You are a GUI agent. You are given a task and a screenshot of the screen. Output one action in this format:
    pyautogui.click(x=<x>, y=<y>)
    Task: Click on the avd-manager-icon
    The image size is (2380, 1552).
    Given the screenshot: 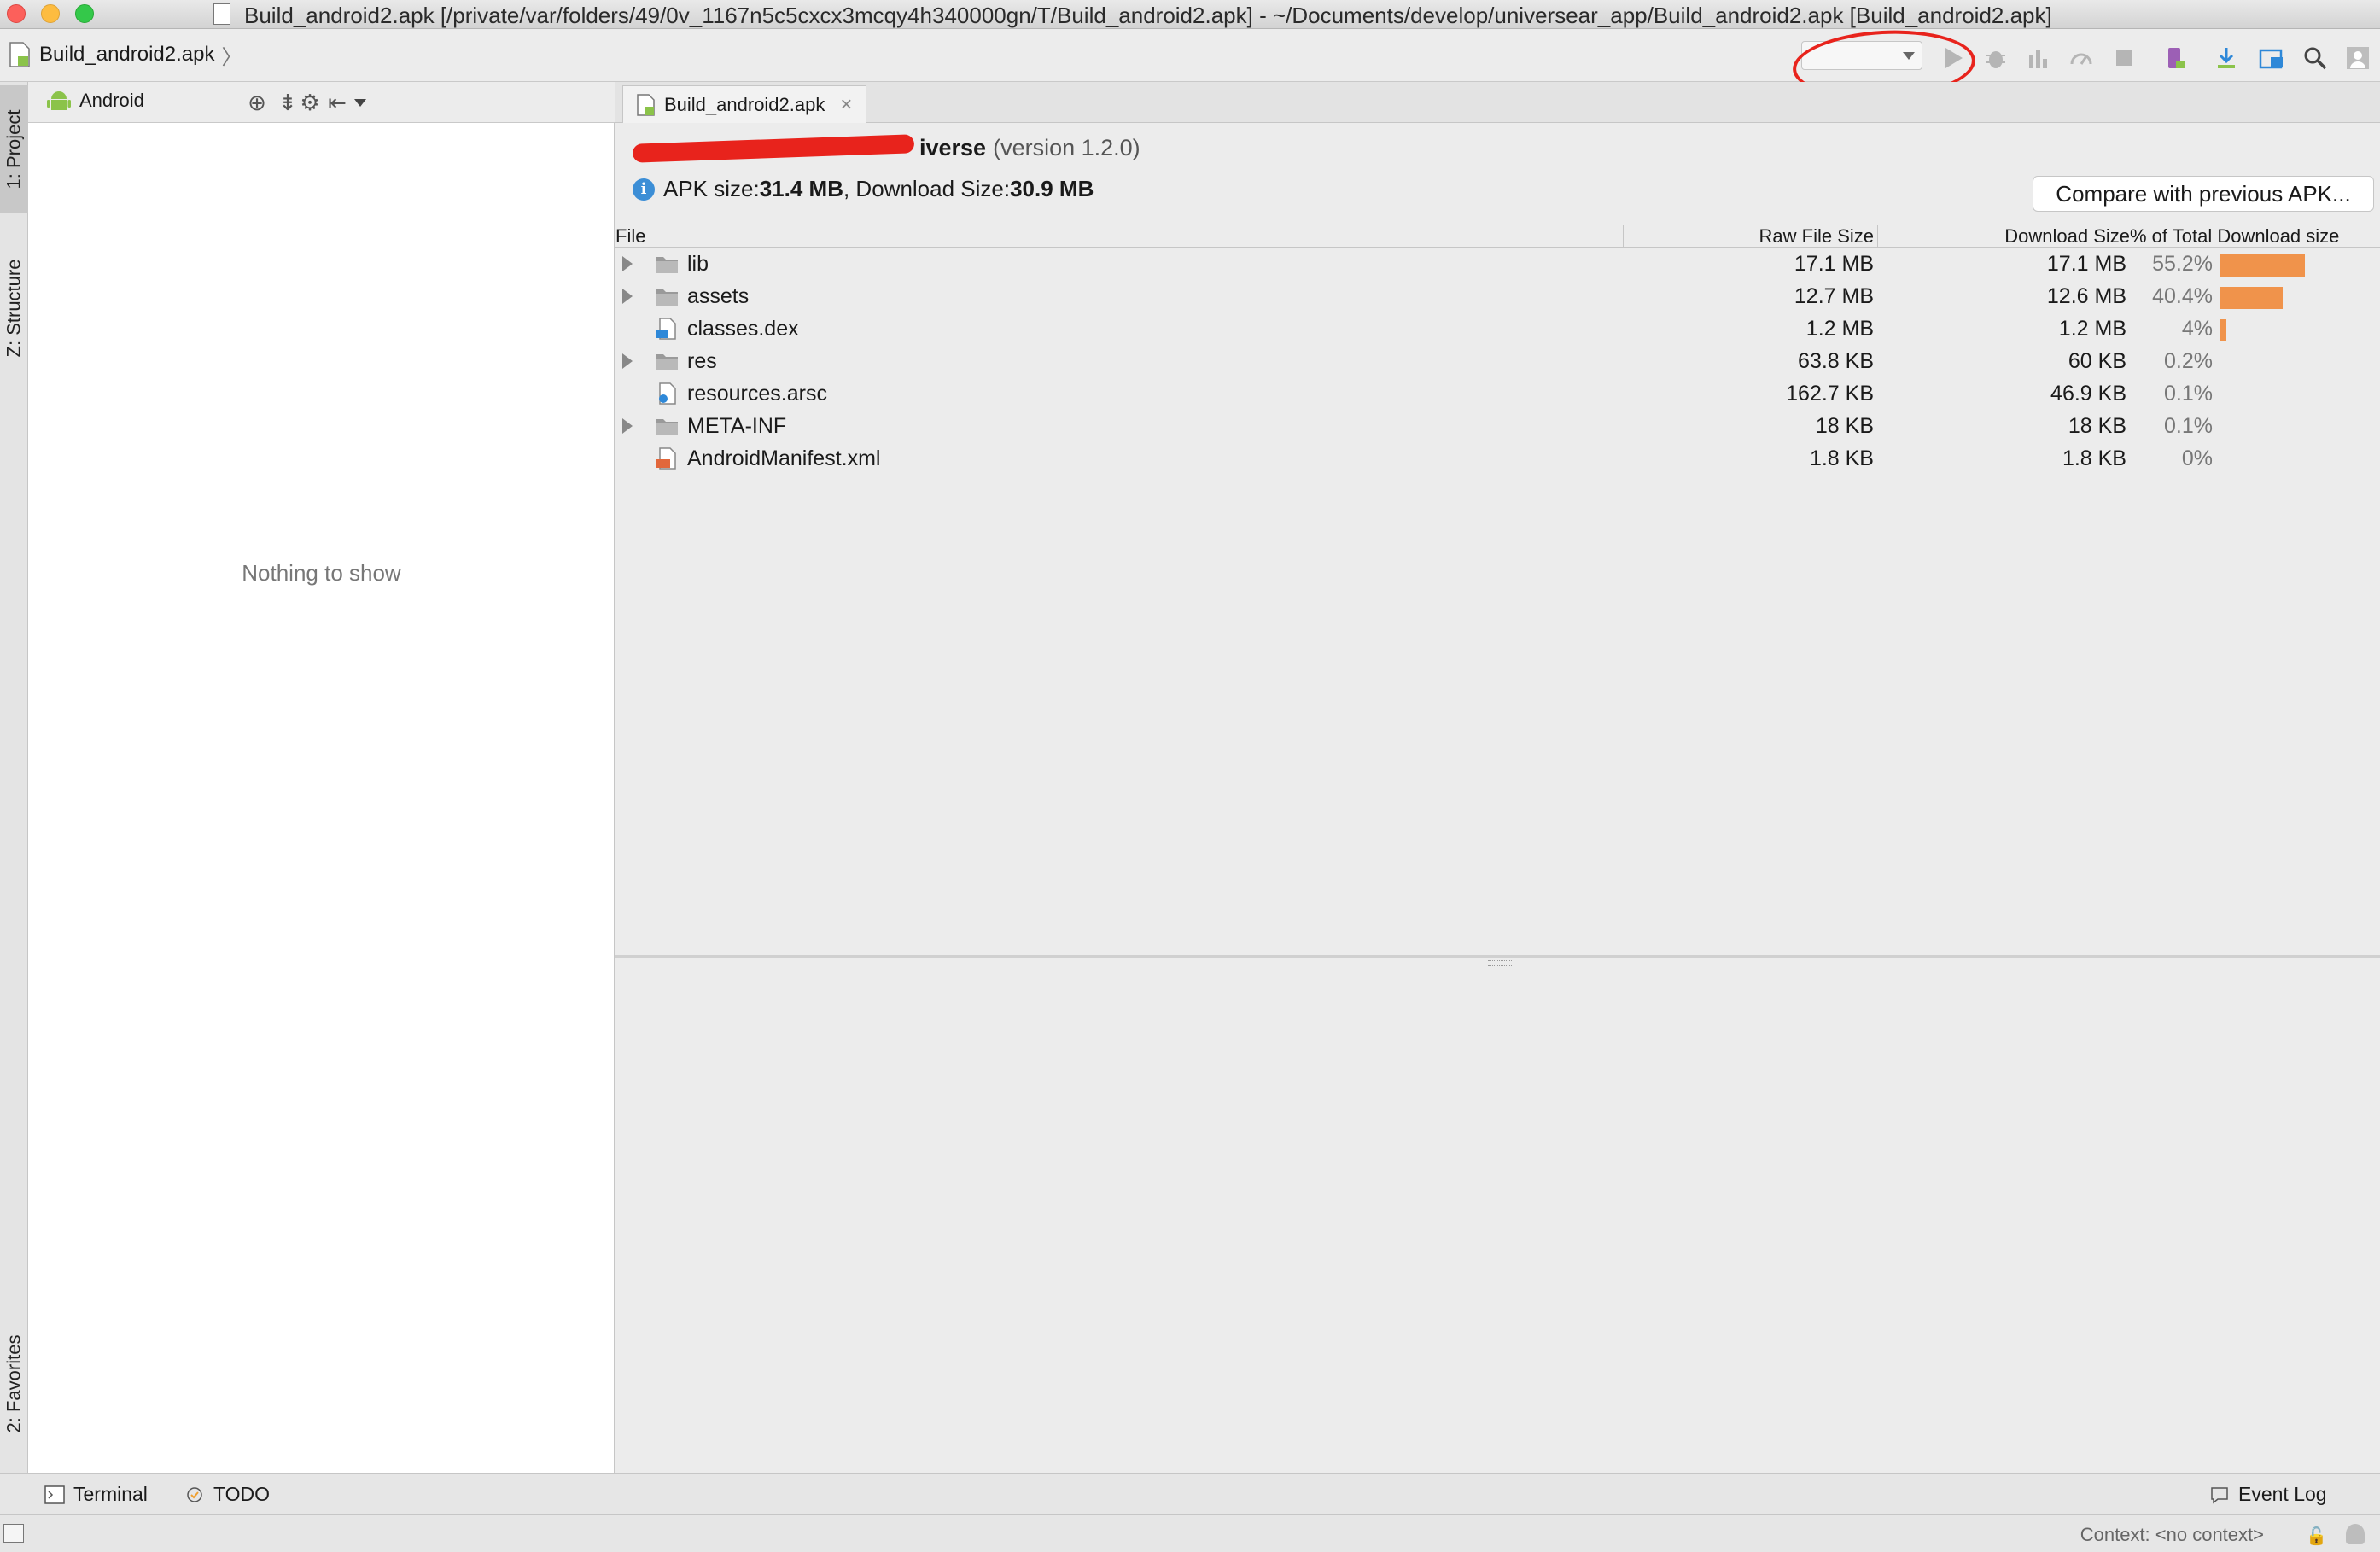 What is the action you would take?
    pyautogui.click(x=2175, y=58)
    